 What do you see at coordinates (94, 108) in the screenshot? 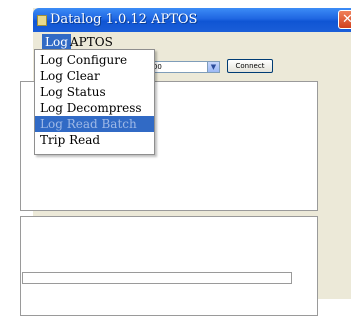
I see `menu-item-log-decompress: Log Decompress` at bounding box center [94, 108].